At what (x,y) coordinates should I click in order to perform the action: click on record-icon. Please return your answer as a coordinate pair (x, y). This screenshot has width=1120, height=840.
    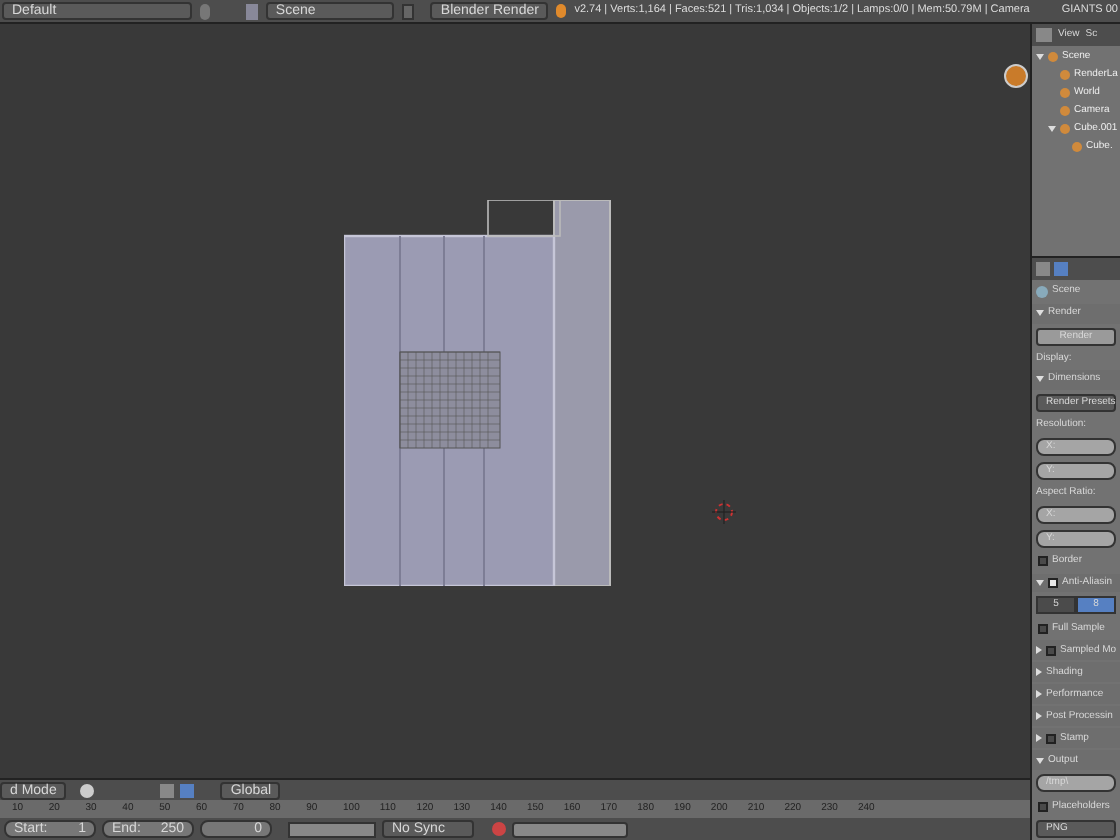
    Looking at the image, I should click on (499, 829).